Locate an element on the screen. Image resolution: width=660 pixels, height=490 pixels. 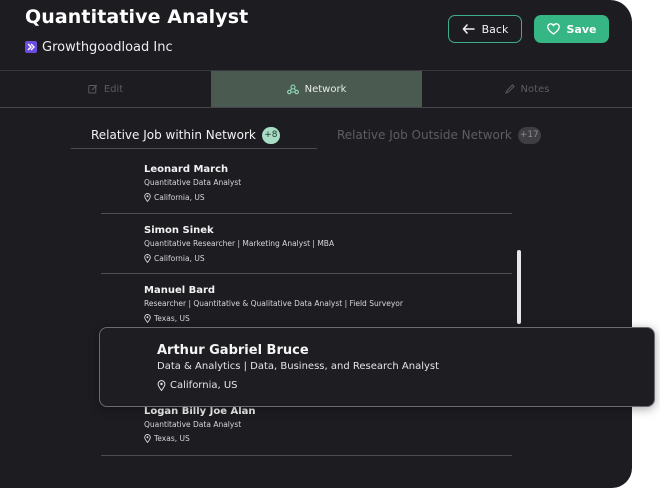
tab-network: Network is located at coordinates (316, 89).